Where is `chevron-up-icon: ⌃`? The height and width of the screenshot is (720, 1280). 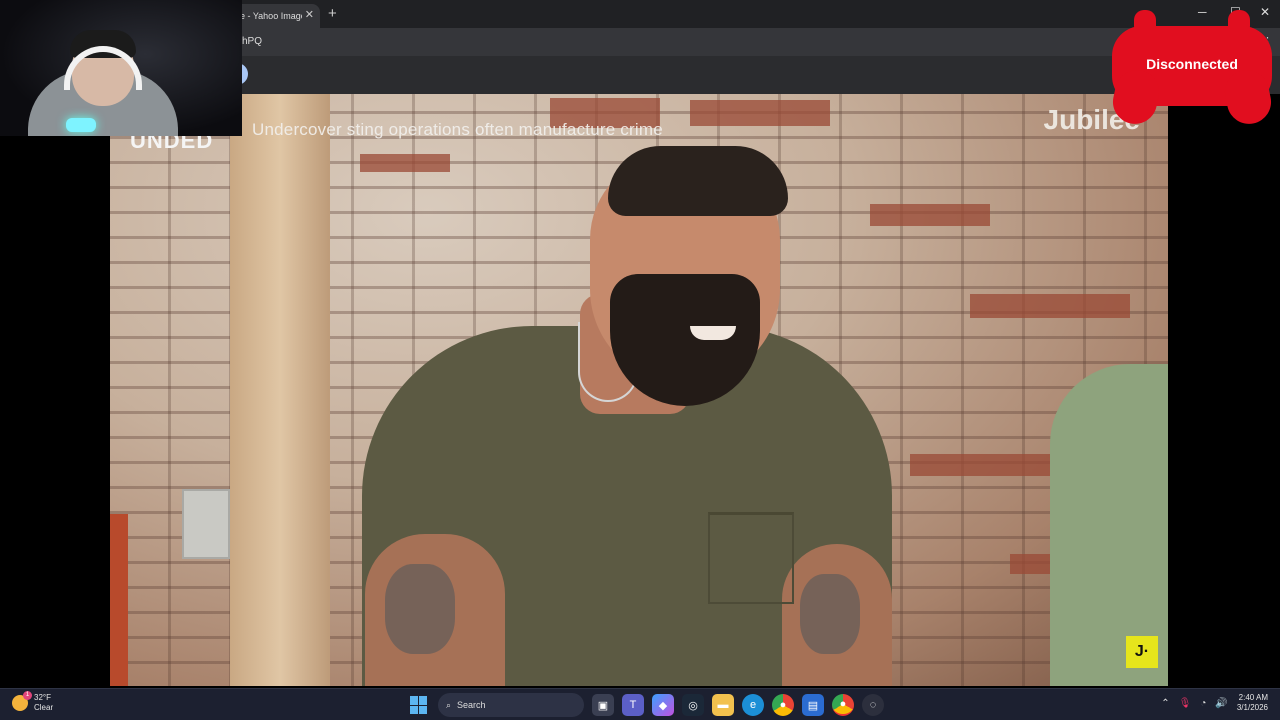
chevron-up-icon: ⌃ is located at coordinates (1165, 703).